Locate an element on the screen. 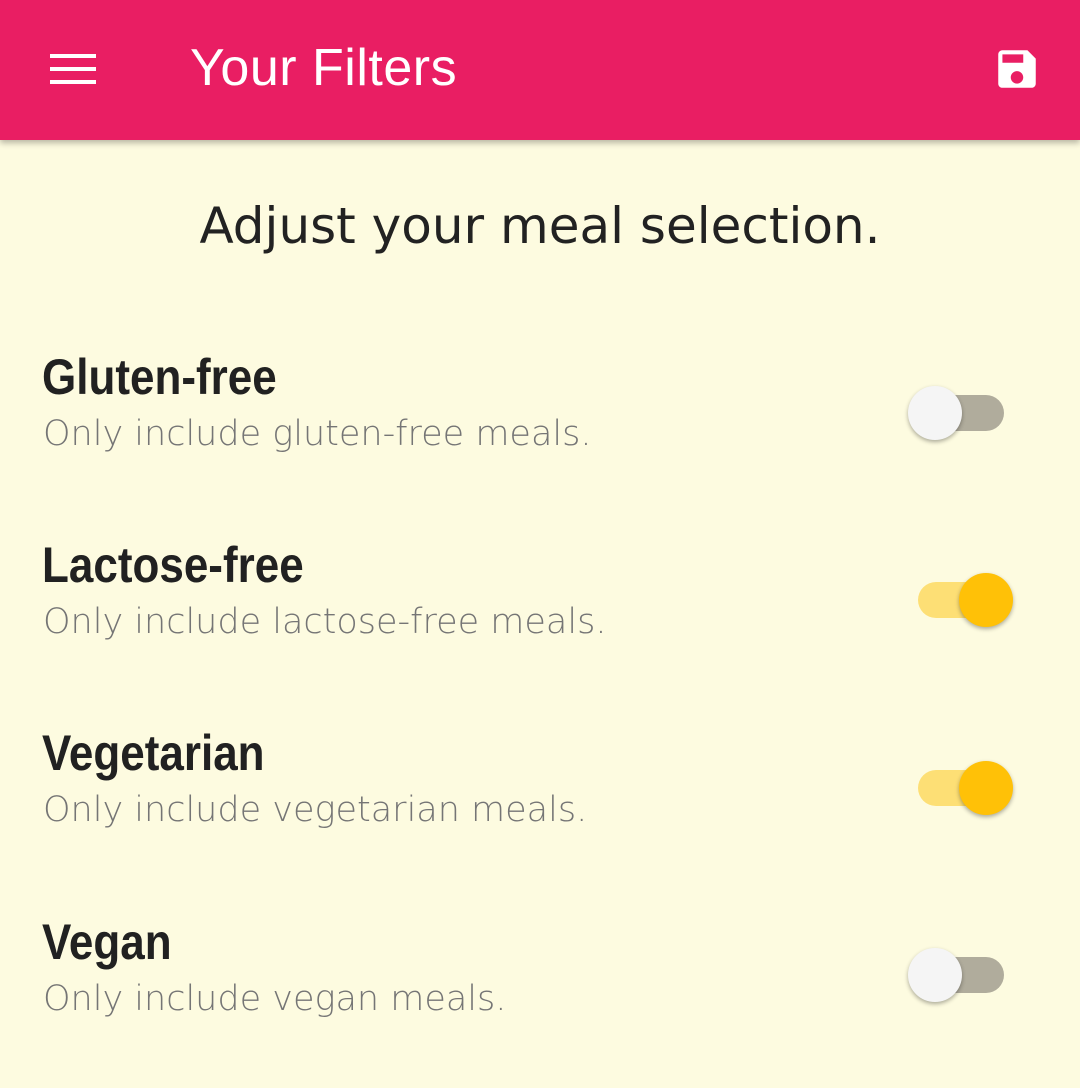 Image resolution: width=1080 pixels, height=1088 pixels. lactose-free-switch is located at coordinates (961, 600).